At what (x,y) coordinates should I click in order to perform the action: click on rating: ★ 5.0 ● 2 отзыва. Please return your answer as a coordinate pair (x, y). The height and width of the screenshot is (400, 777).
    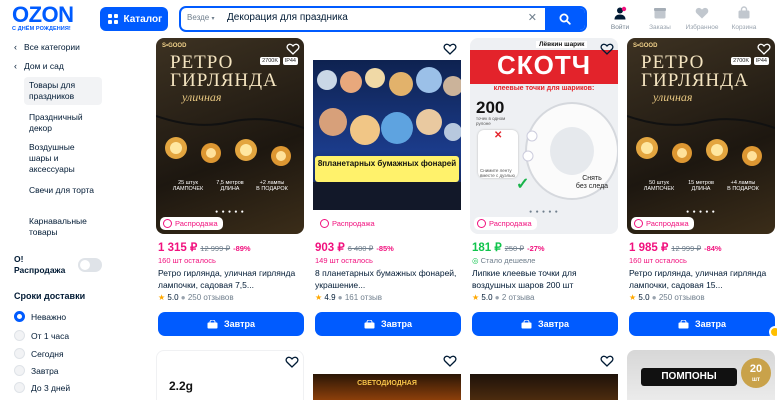
    Looking at the image, I should click on (503, 297).